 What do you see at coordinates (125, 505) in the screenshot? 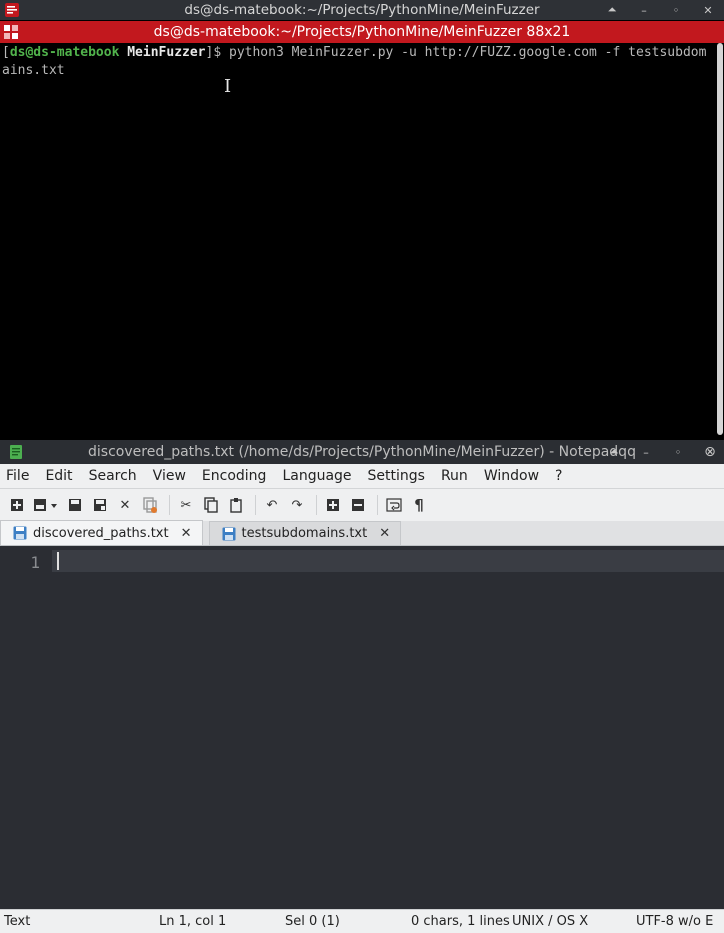
I see `close-file-icon: ✕` at bounding box center [125, 505].